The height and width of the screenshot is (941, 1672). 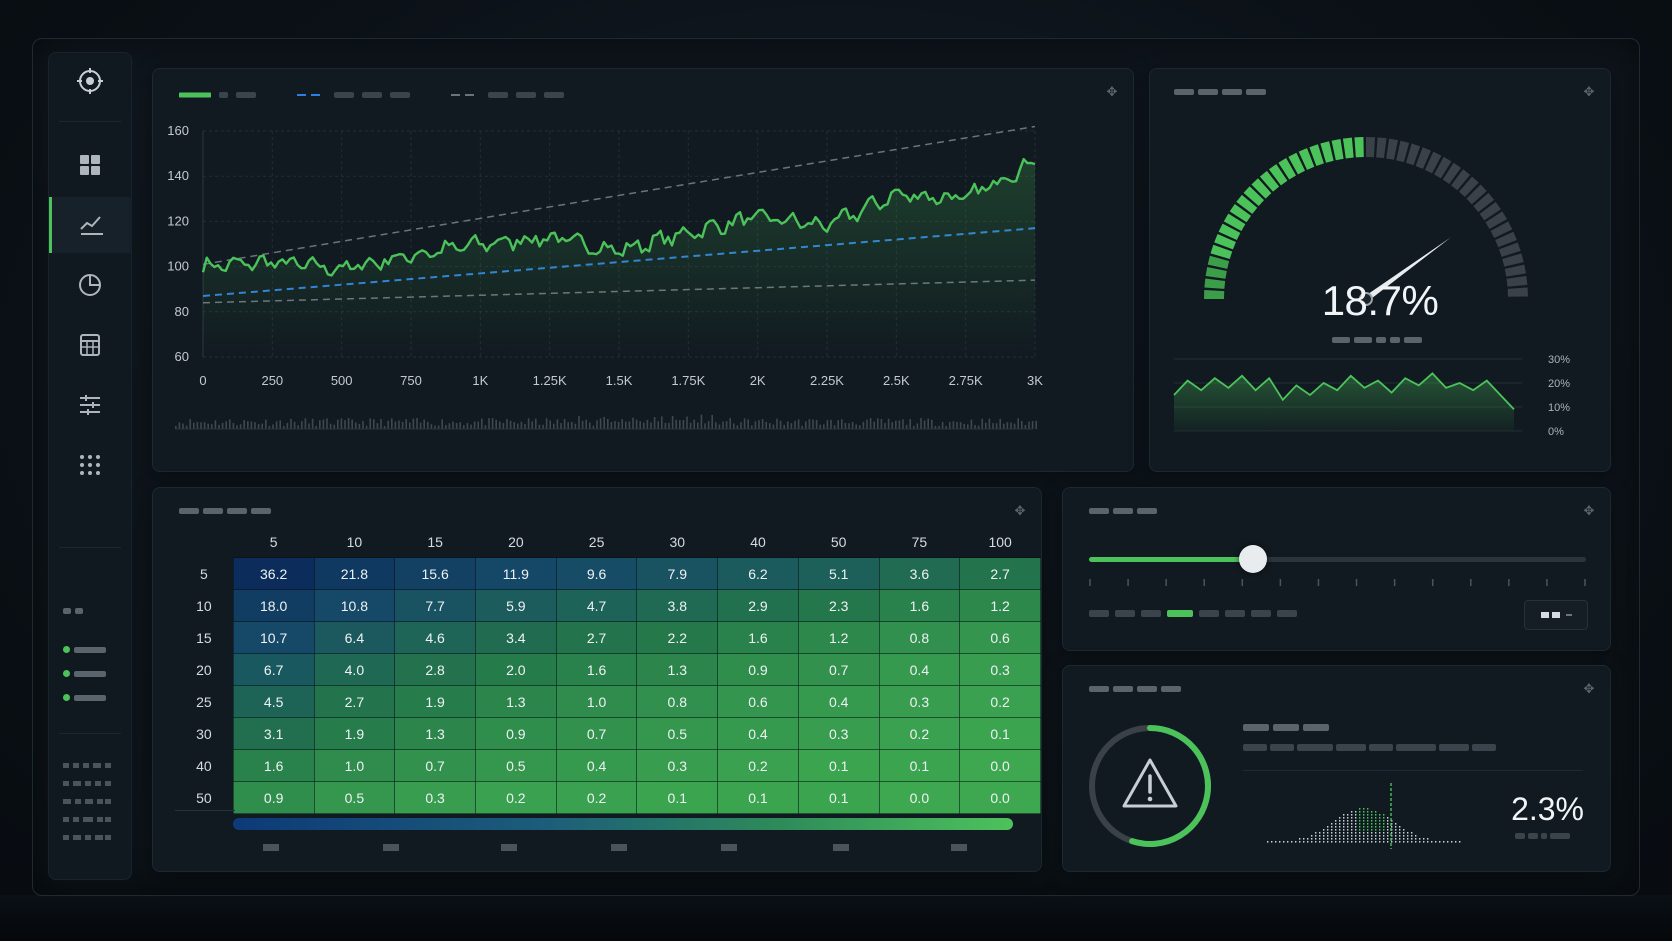 I want to click on slider-value-box, so click(x=1556, y=615).